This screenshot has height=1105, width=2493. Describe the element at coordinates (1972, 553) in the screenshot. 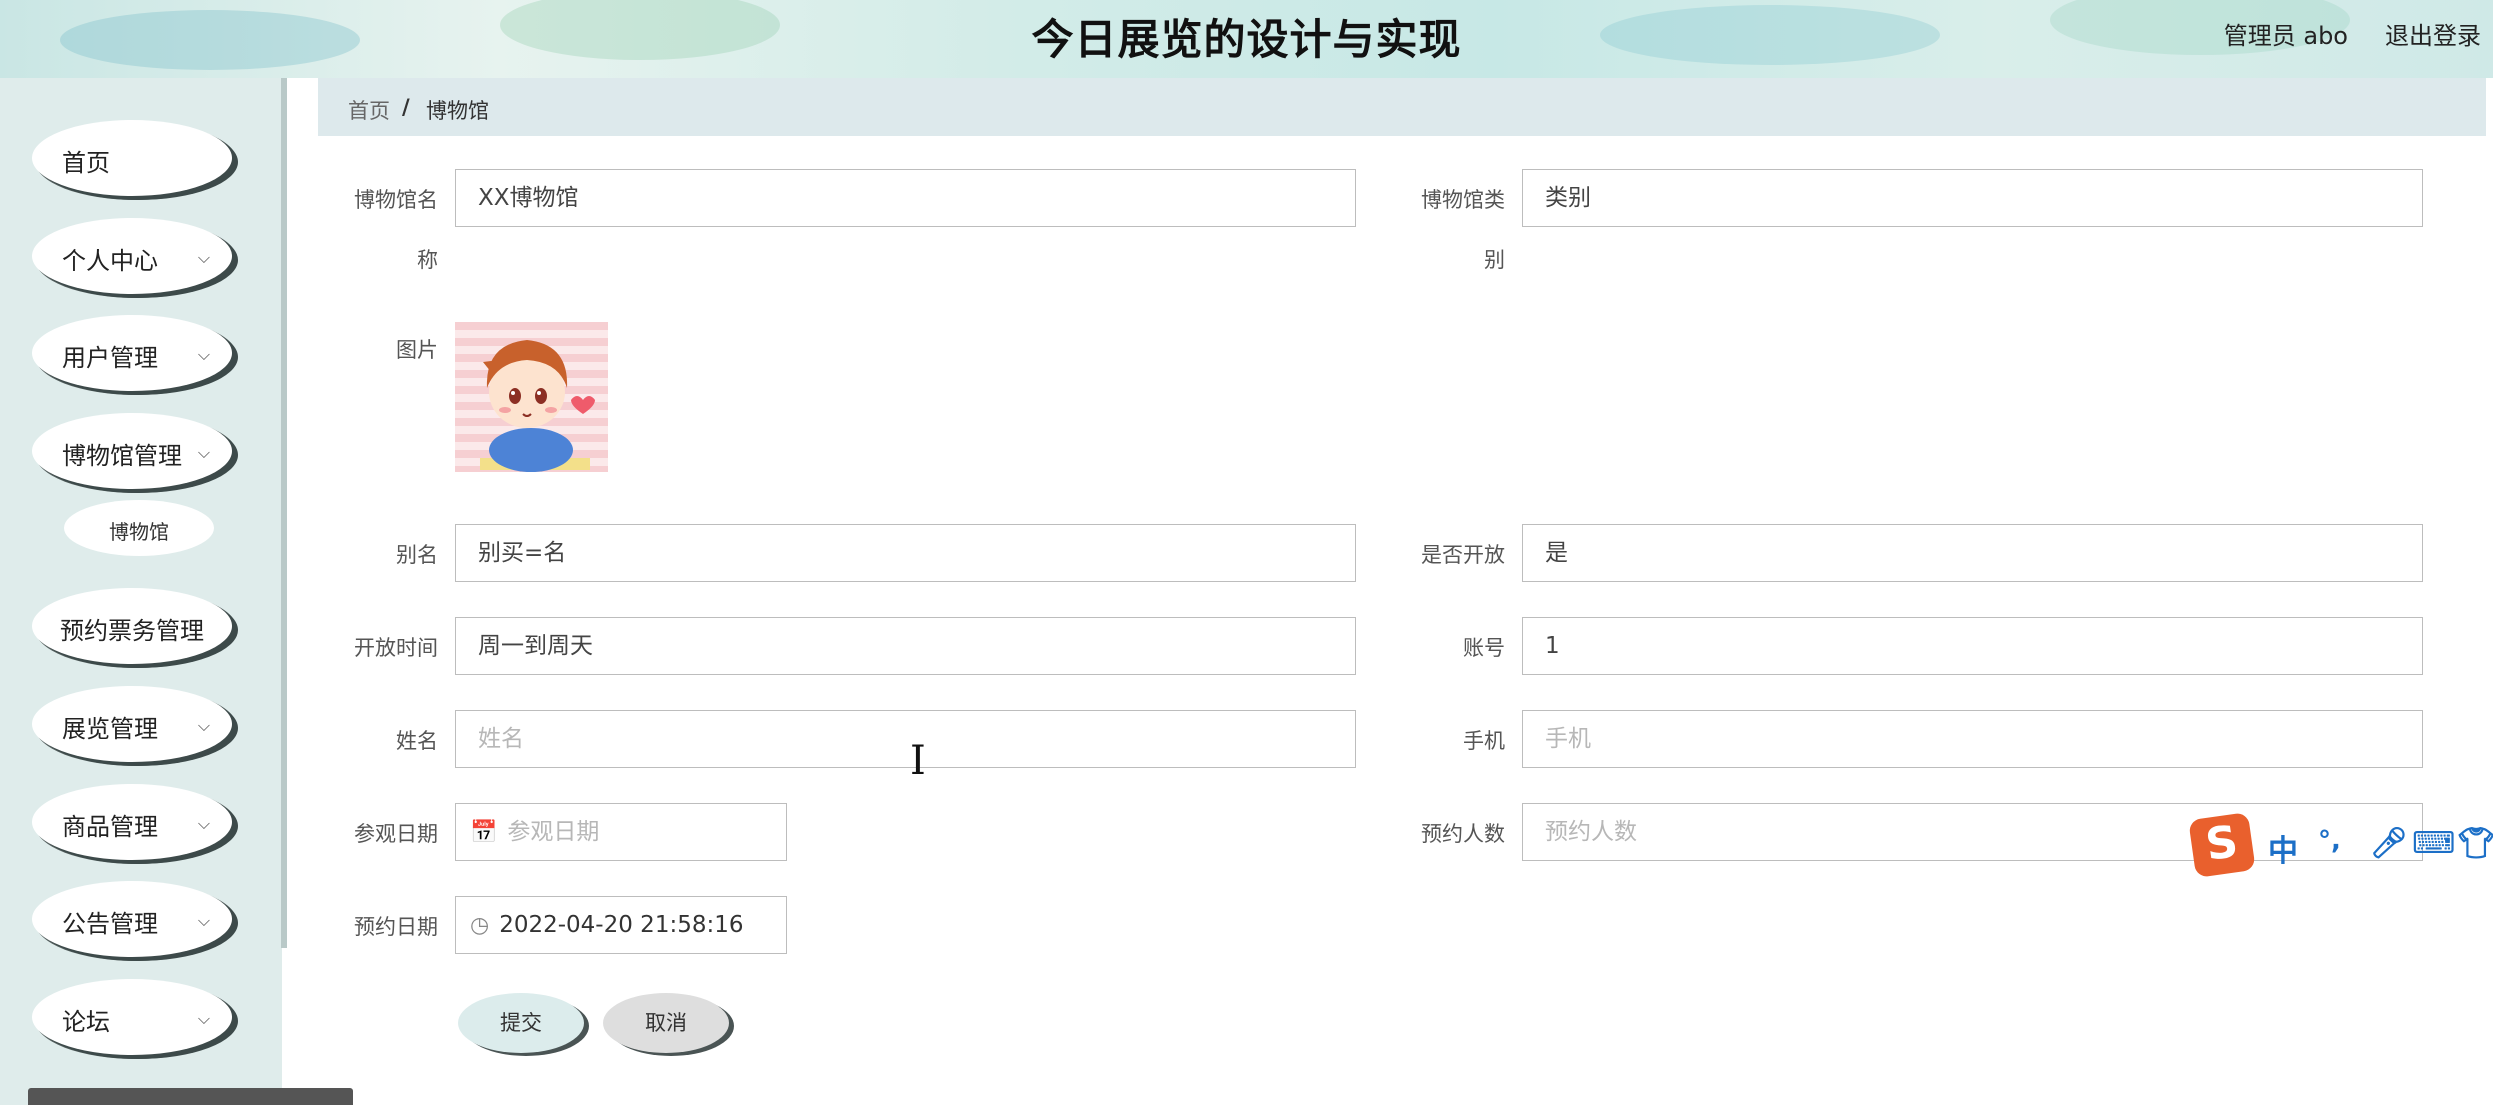

I see `is-open-input: 是` at that location.